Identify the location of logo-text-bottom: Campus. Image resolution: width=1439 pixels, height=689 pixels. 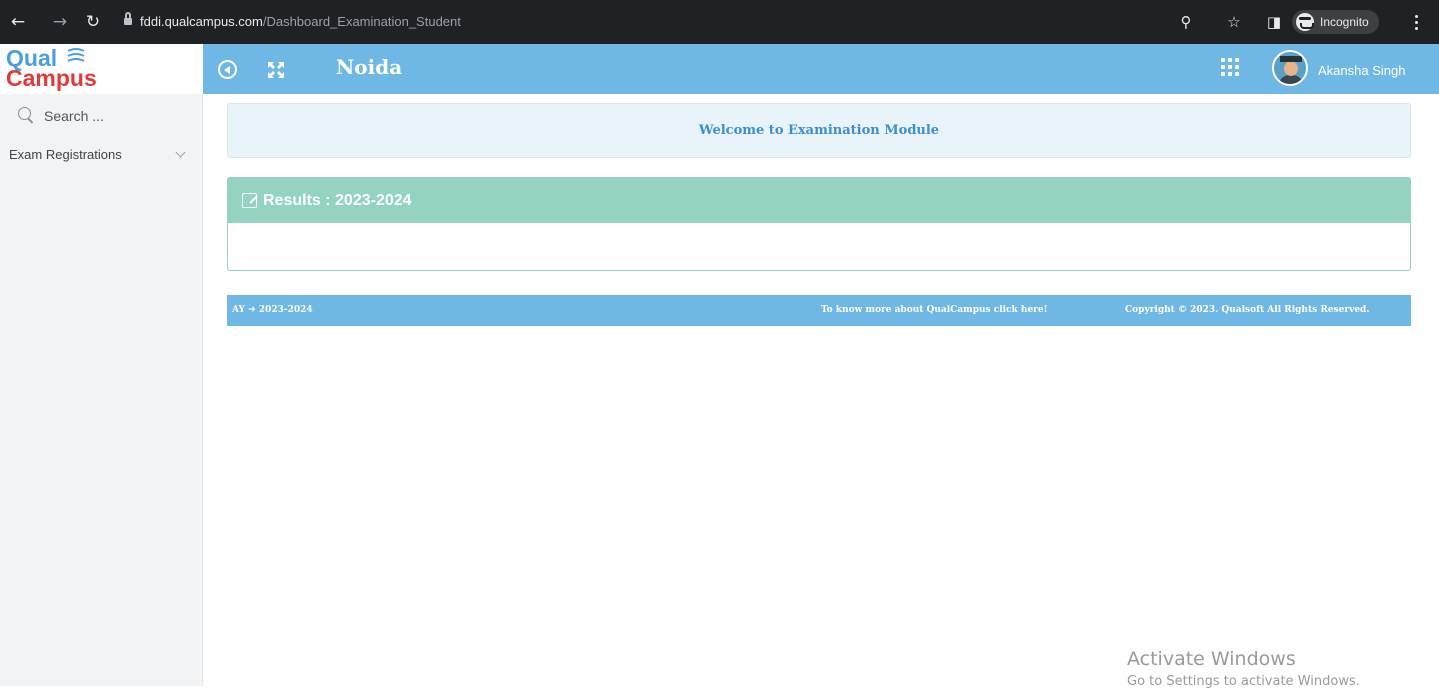
(51, 78).